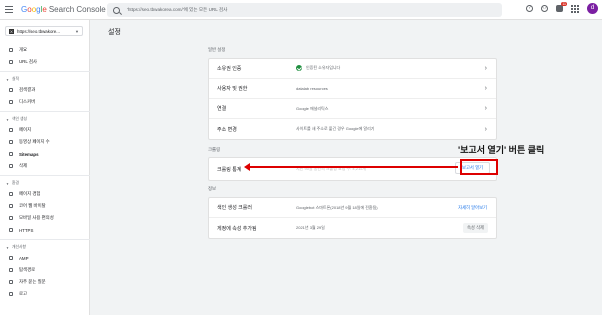 The width and height of the screenshot is (602, 315). I want to click on annotation-text: '보고서 열기' 버튼 클릭, so click(501, 150).